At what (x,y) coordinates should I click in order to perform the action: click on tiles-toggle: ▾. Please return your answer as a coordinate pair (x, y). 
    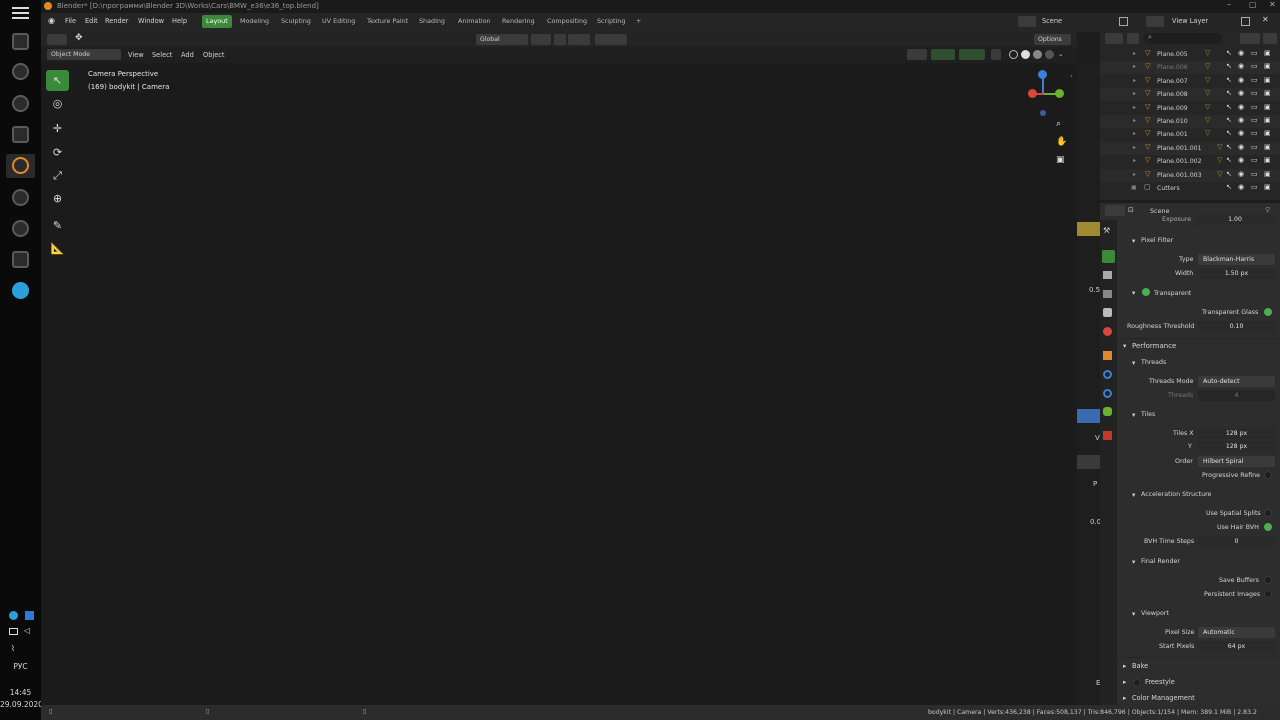
    Looking at the image, I should click on (1133, 415).